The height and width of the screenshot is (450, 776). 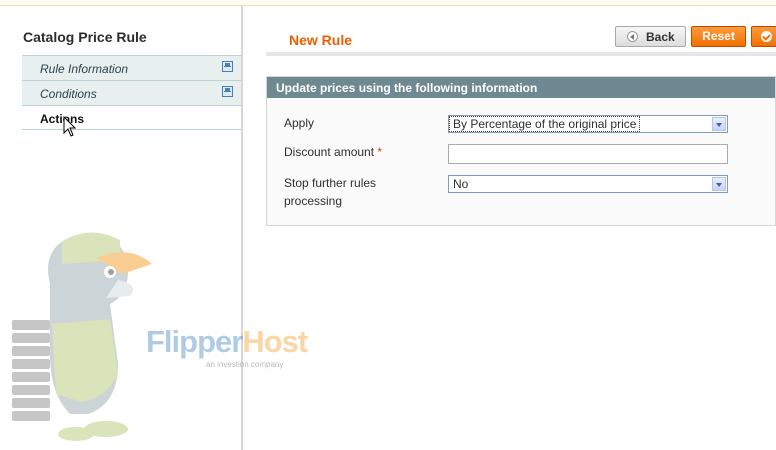 I want to click on sidebar-tabs: Rule Information Conditions Actions, so click(x=131, y=92).